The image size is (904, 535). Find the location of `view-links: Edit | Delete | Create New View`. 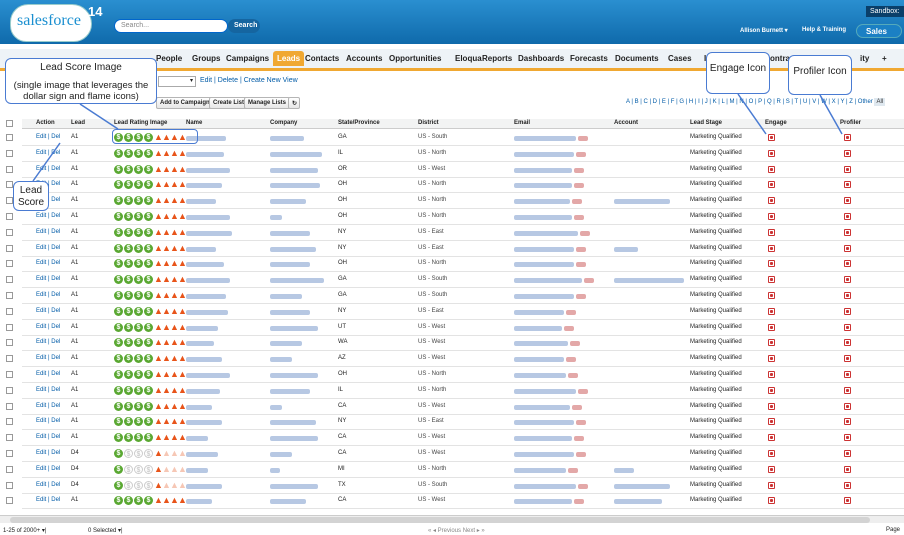

view-links: Edit | Delete | Create New View is located at coordinates (249, 80).